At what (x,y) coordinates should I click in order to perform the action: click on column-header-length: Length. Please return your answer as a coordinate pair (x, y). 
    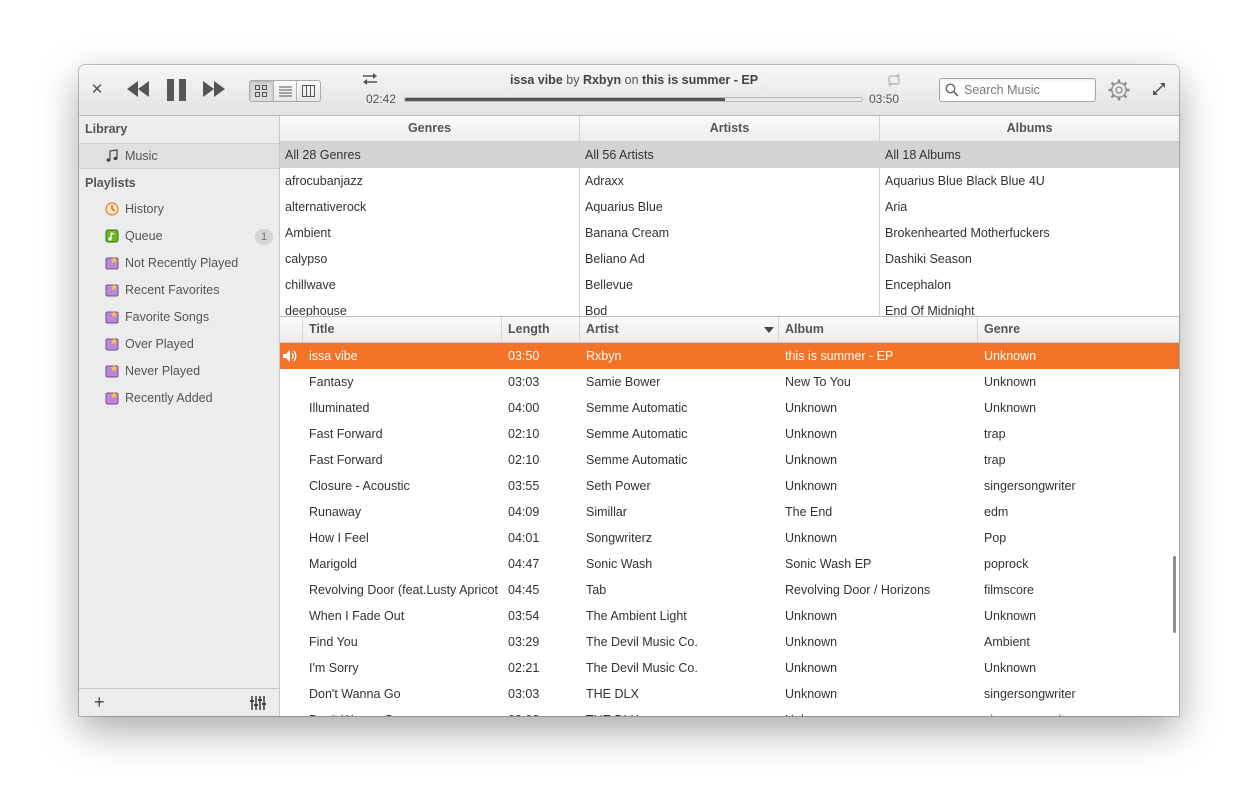
    Looking at the image, I should click on (541, 329).